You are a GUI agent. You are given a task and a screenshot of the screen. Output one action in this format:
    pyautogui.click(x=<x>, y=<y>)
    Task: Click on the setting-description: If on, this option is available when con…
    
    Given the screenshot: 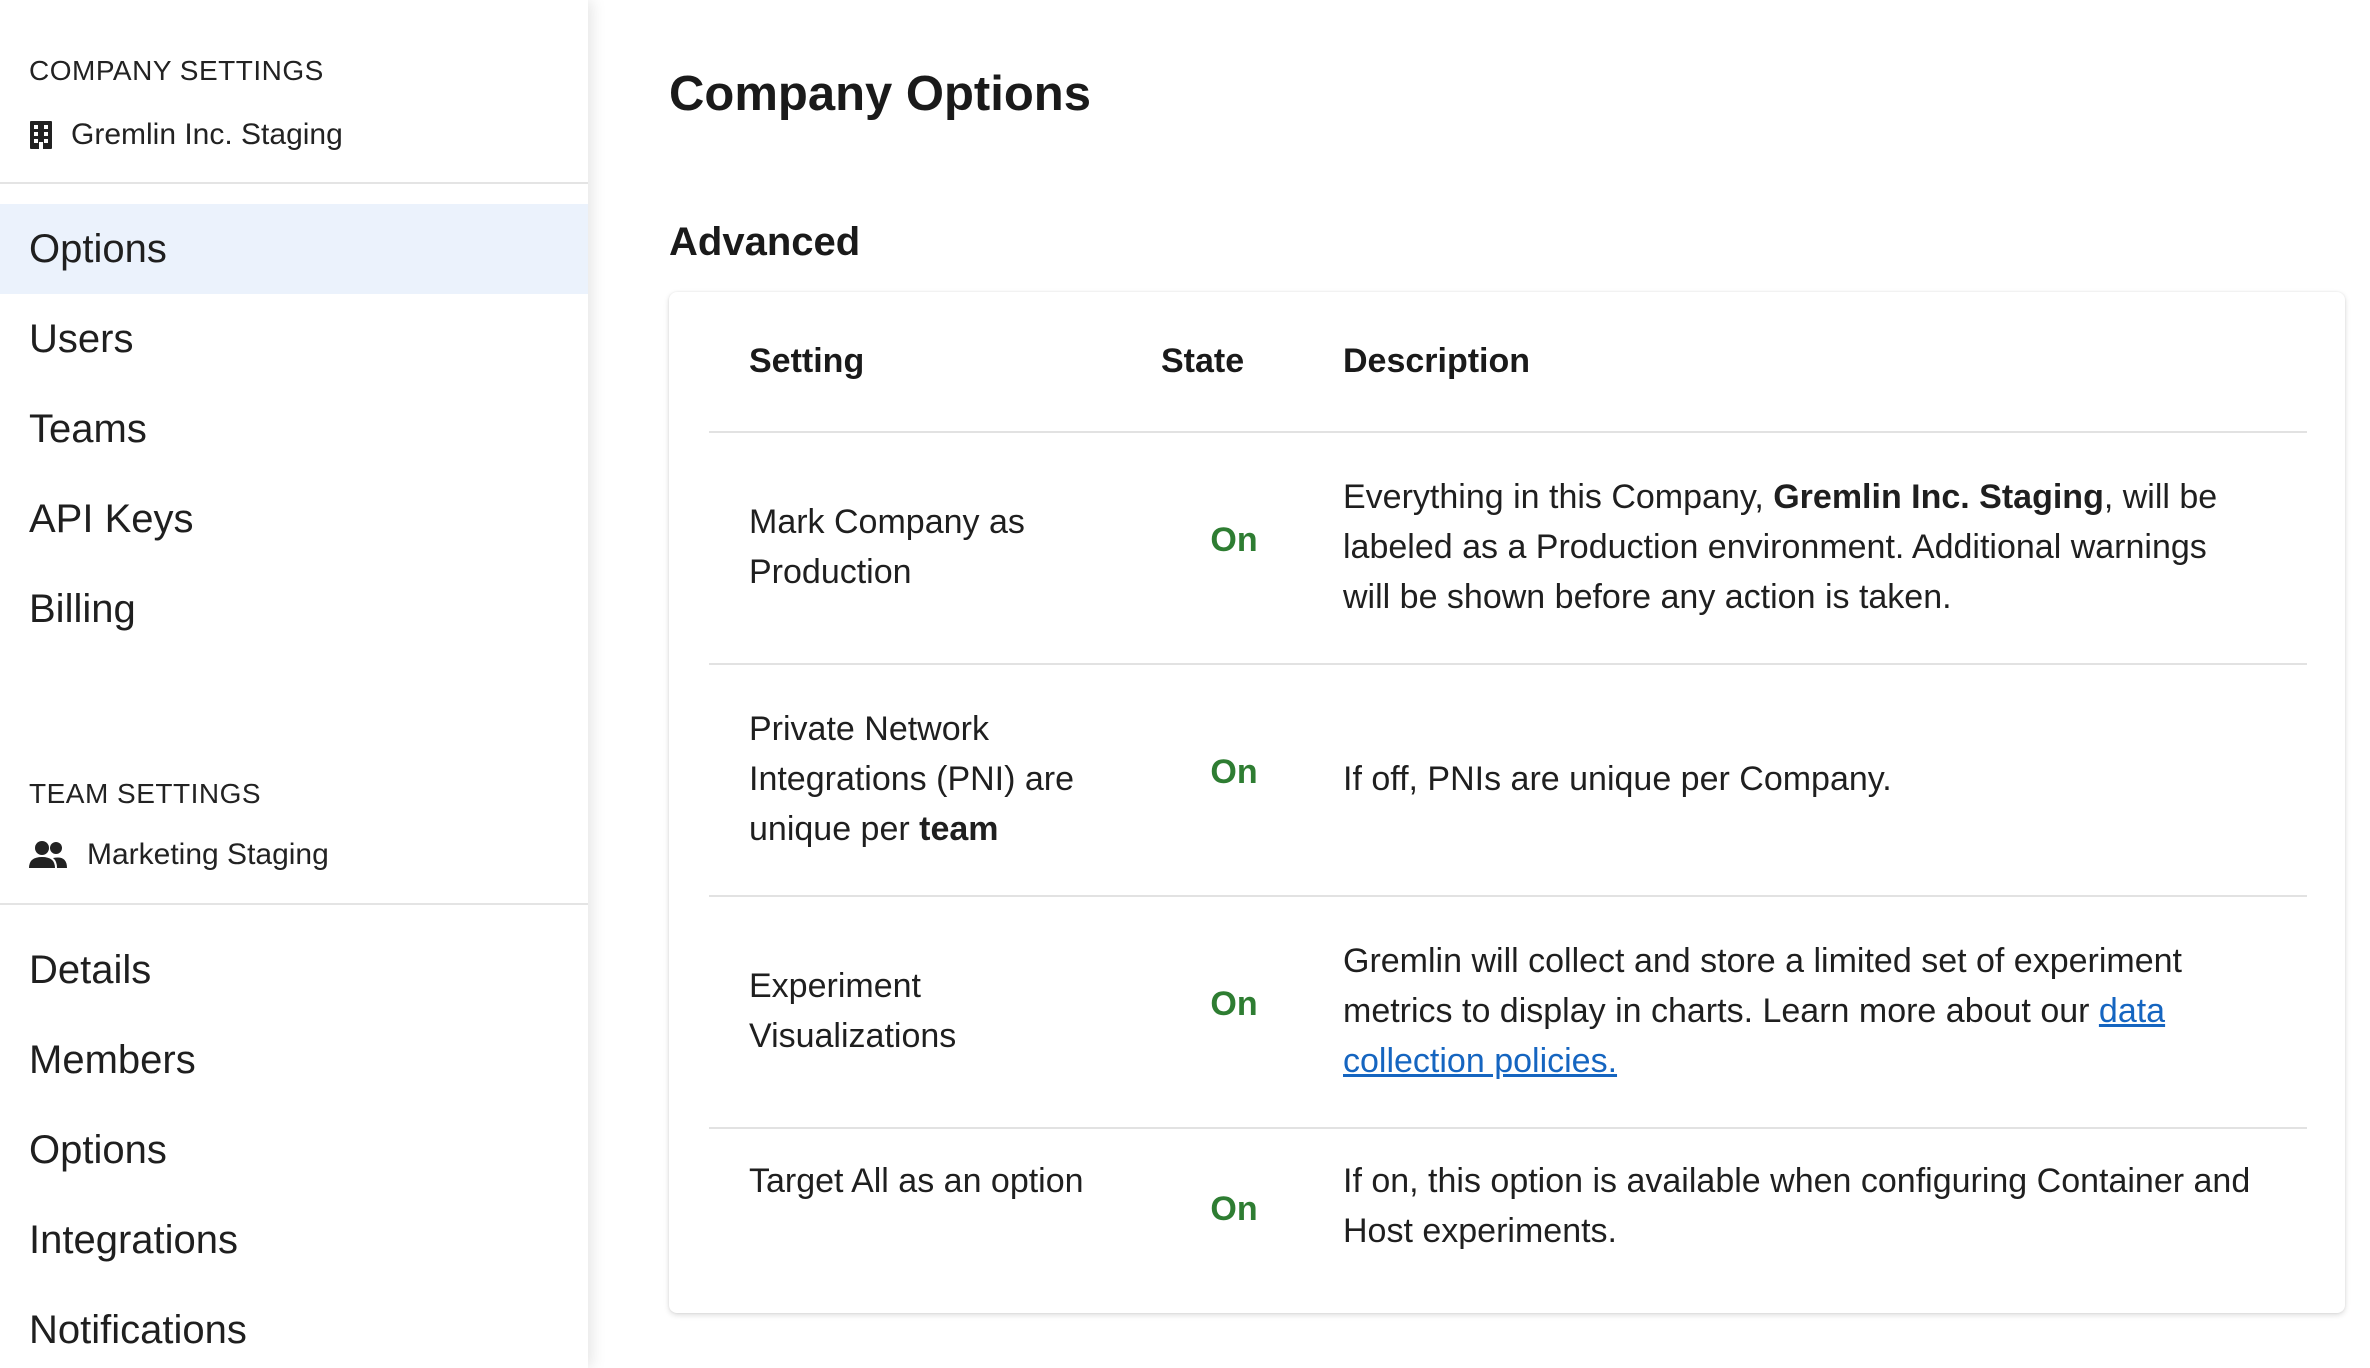 What is the action you would take?
    pyautogui.click(x=1797, y=1206)
    